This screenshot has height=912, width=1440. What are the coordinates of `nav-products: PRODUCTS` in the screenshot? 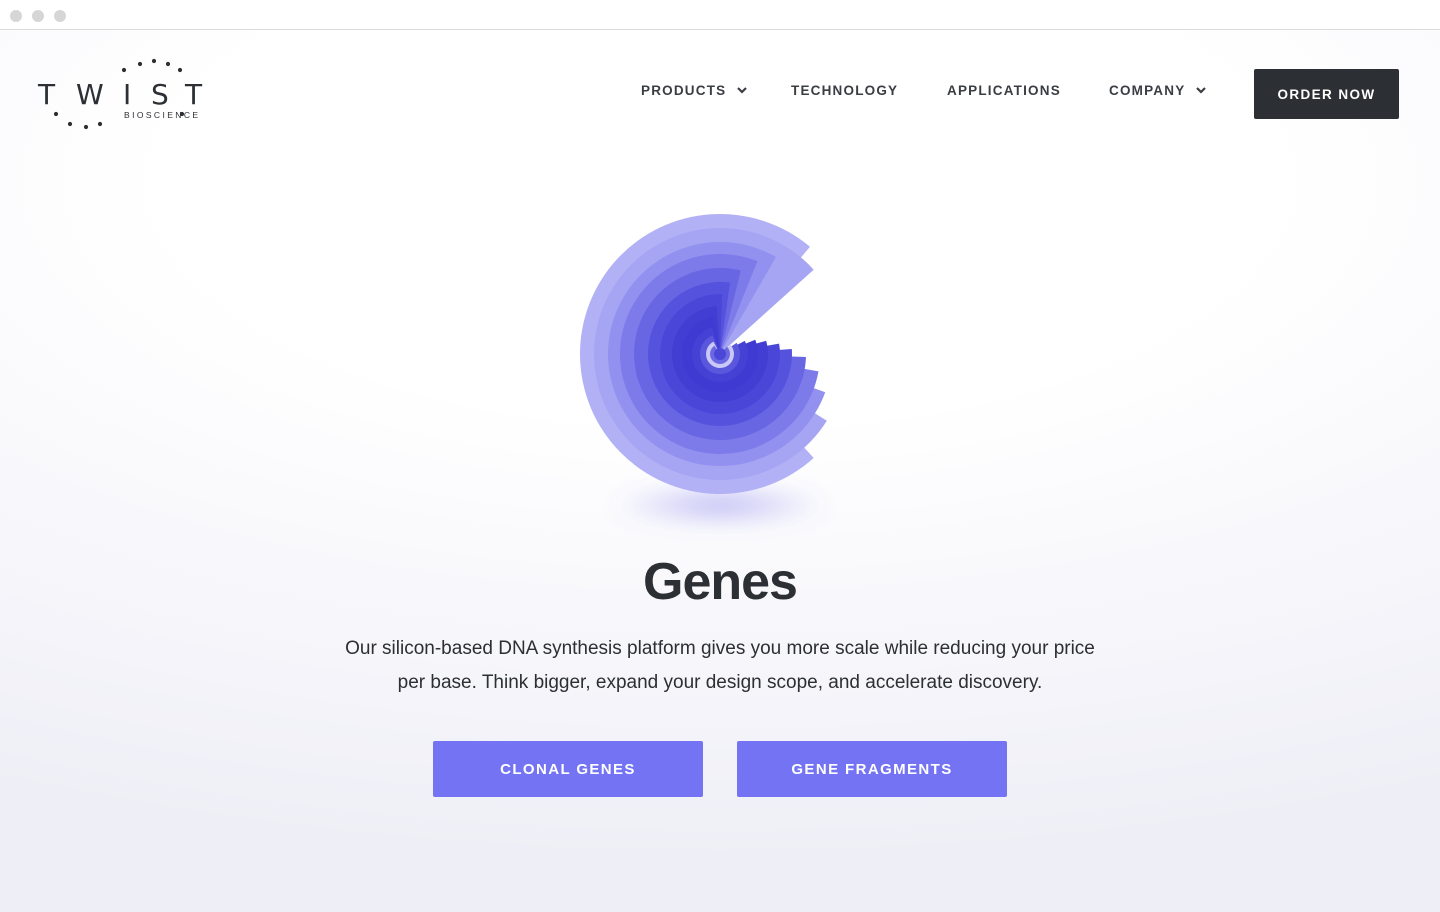 It's located at (694, 90).